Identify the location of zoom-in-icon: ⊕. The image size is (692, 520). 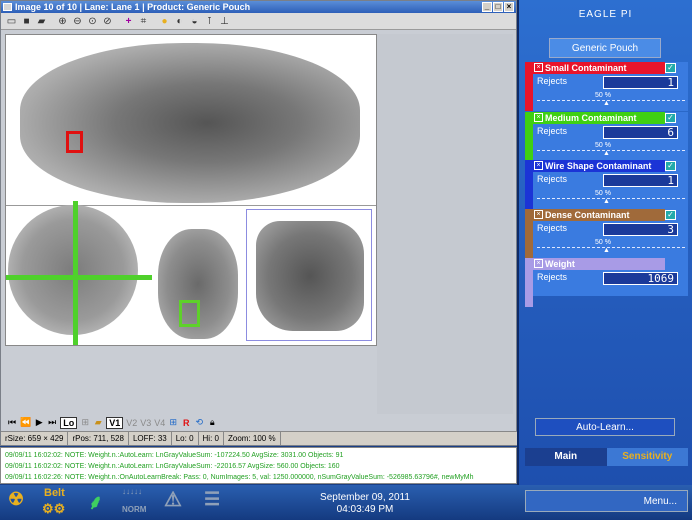
(62, 21).